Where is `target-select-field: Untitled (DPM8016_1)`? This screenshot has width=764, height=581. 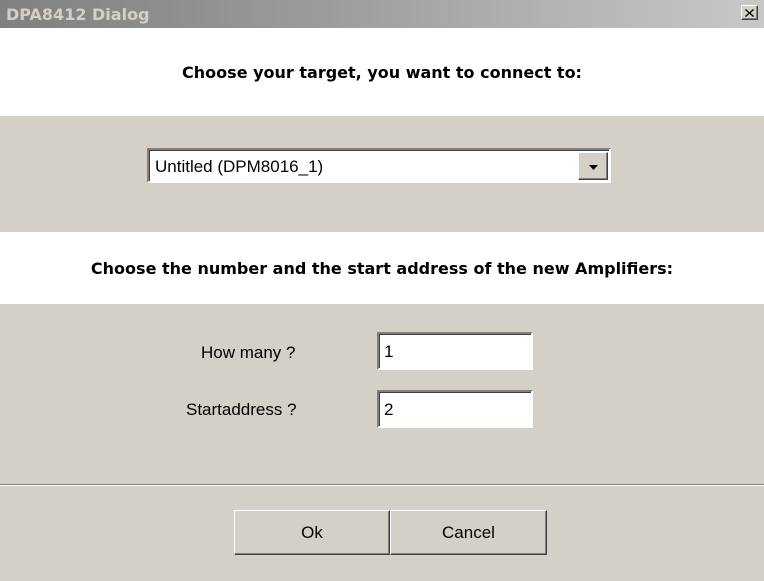 target-select-field: Untitled (DPM8016_1) is located at coordinates (379, 165).